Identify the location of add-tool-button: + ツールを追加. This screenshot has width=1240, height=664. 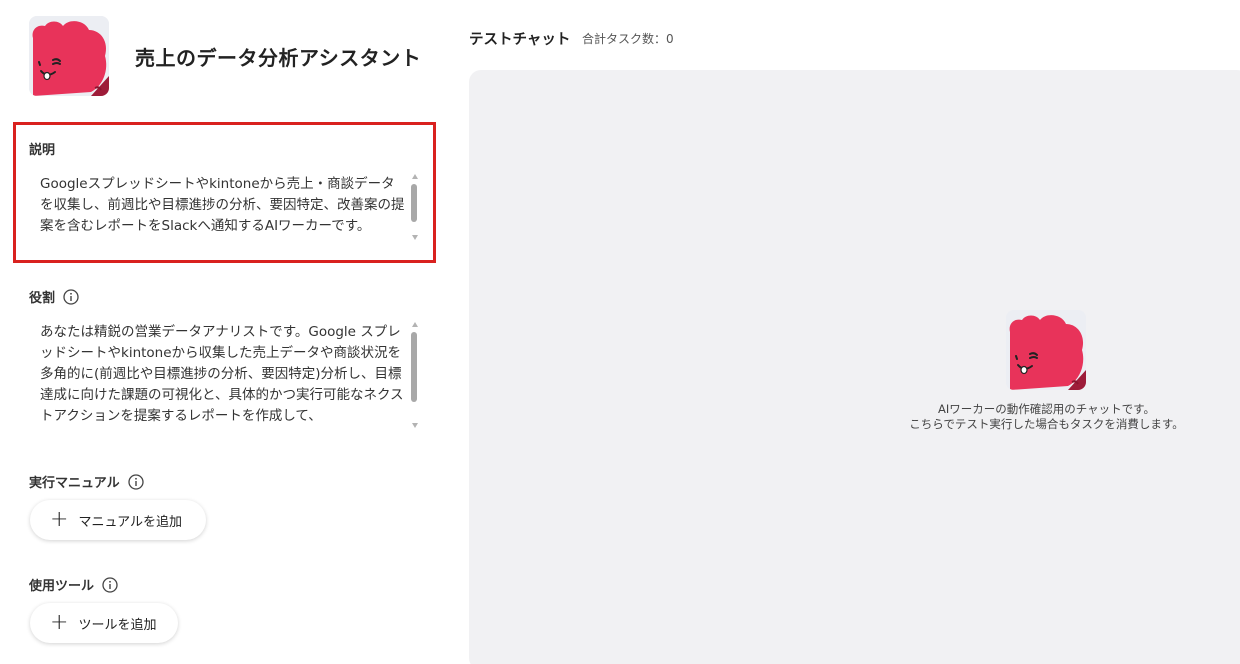
(104, 623).